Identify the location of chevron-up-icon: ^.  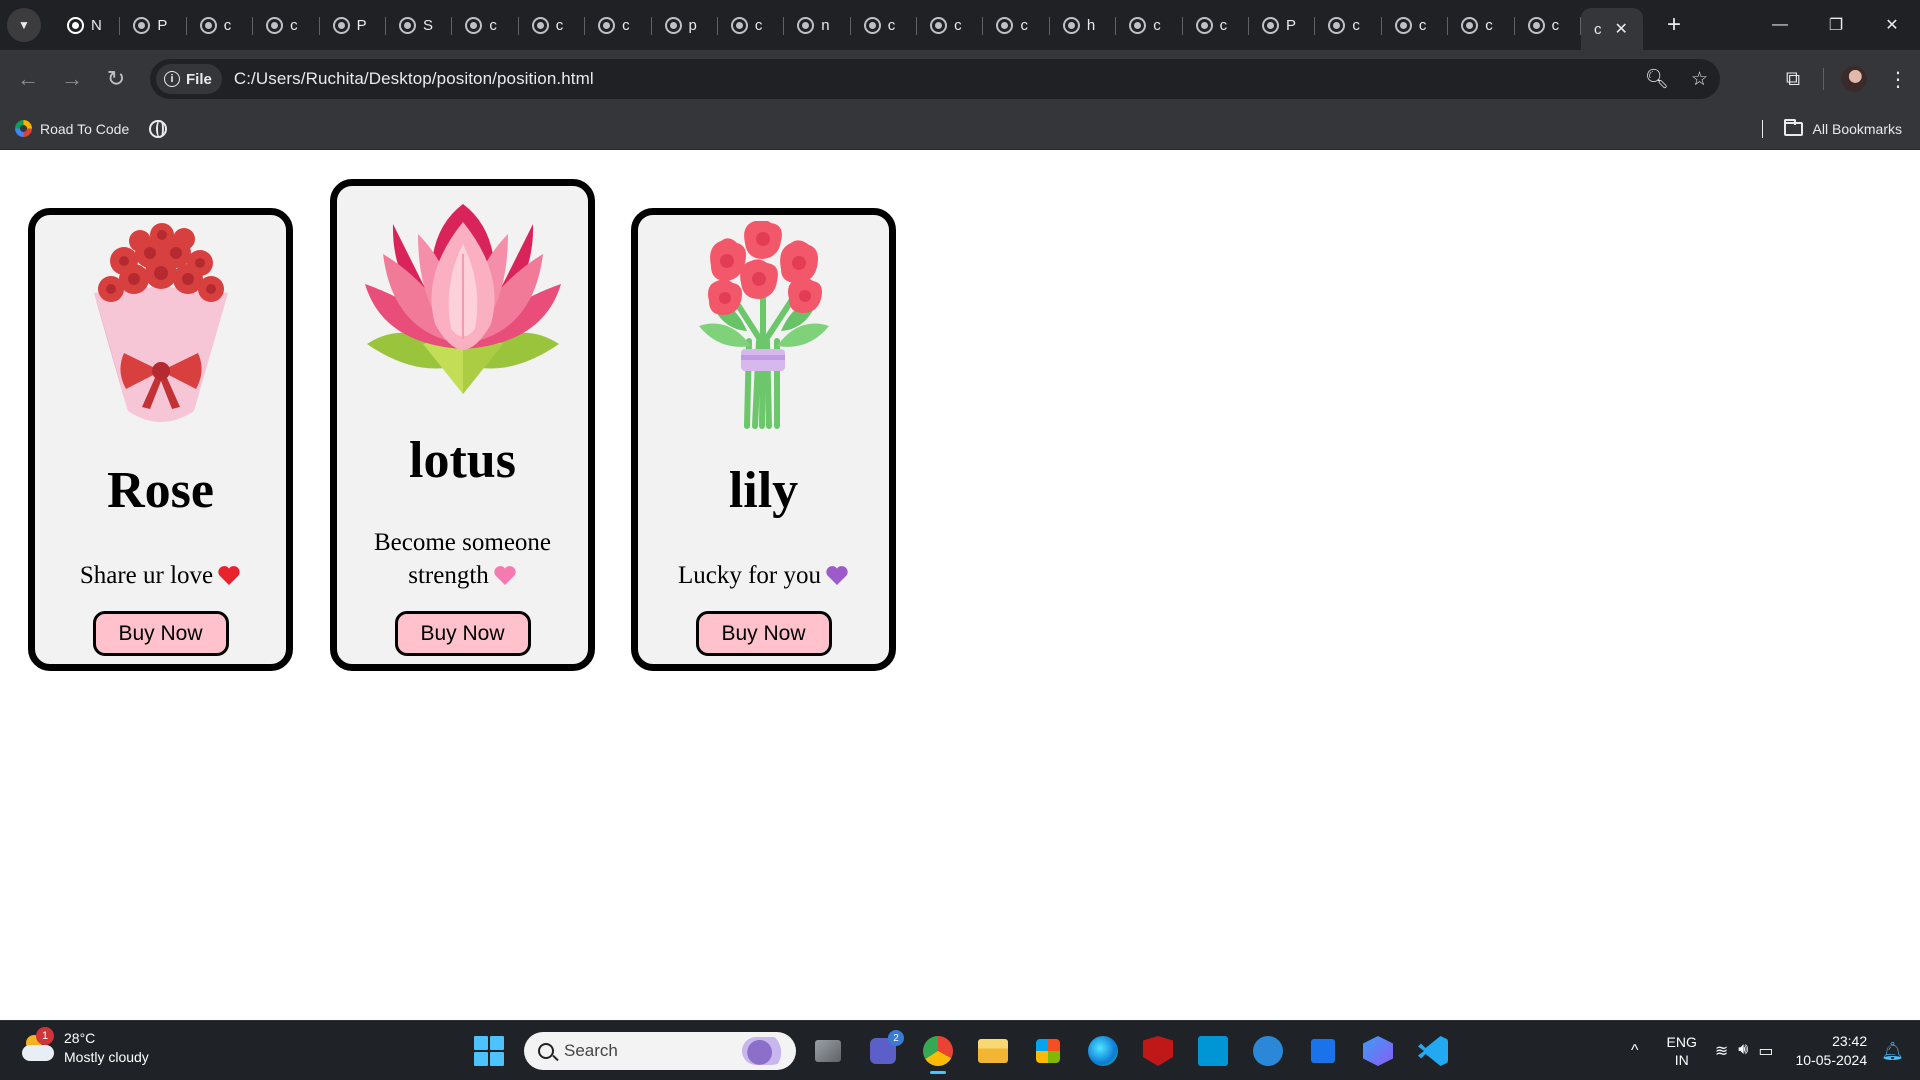
(1635, 1051).